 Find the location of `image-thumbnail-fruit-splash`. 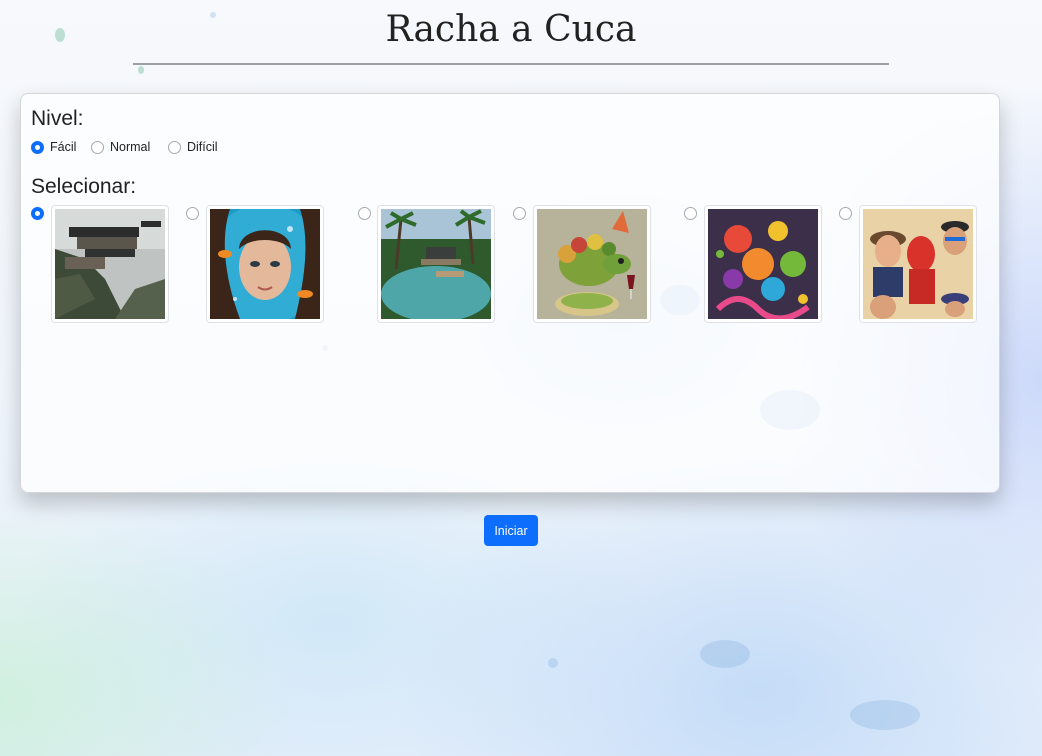

image-thumbnail-fruit-splash is located at coordinates (763, 264).